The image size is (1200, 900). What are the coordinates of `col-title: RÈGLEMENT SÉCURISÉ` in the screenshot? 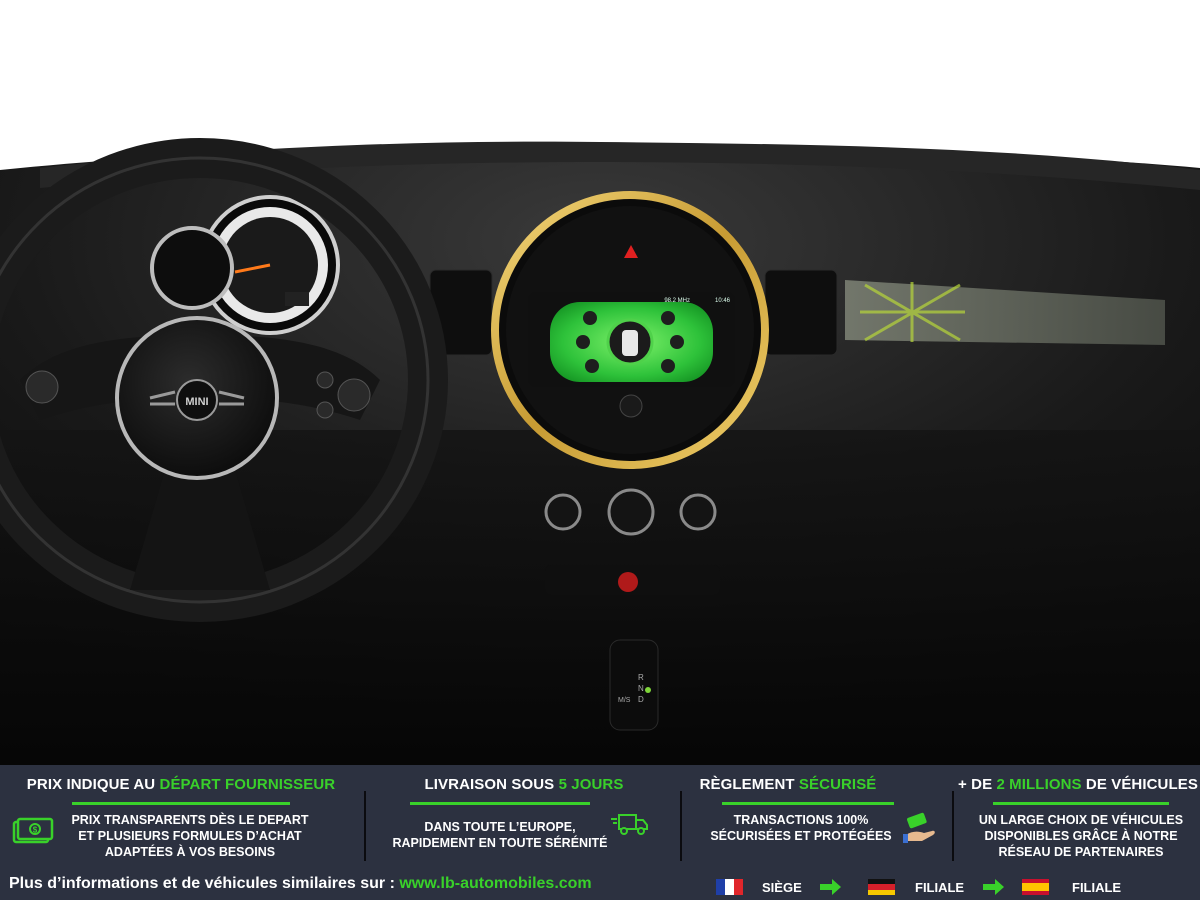 It's located at (788, 784).